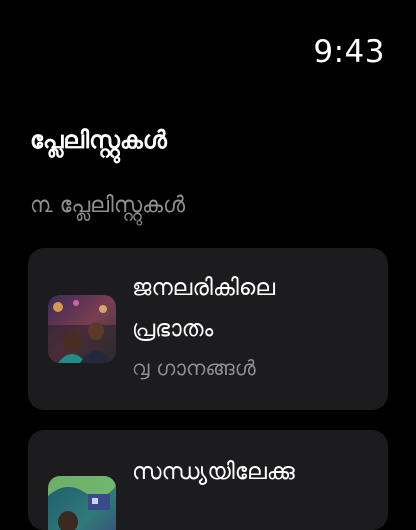 The height and width of the screenshot is (530, 416). I want to click on page-title: പ്ലേലിസ്റ്റുകൾ, so click(98, 140).